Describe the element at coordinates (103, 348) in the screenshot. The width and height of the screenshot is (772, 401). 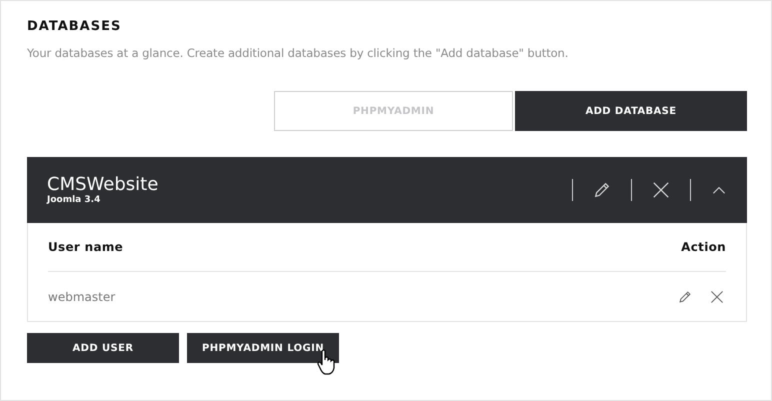
I see `add-user-button: ADD USER` at that location.